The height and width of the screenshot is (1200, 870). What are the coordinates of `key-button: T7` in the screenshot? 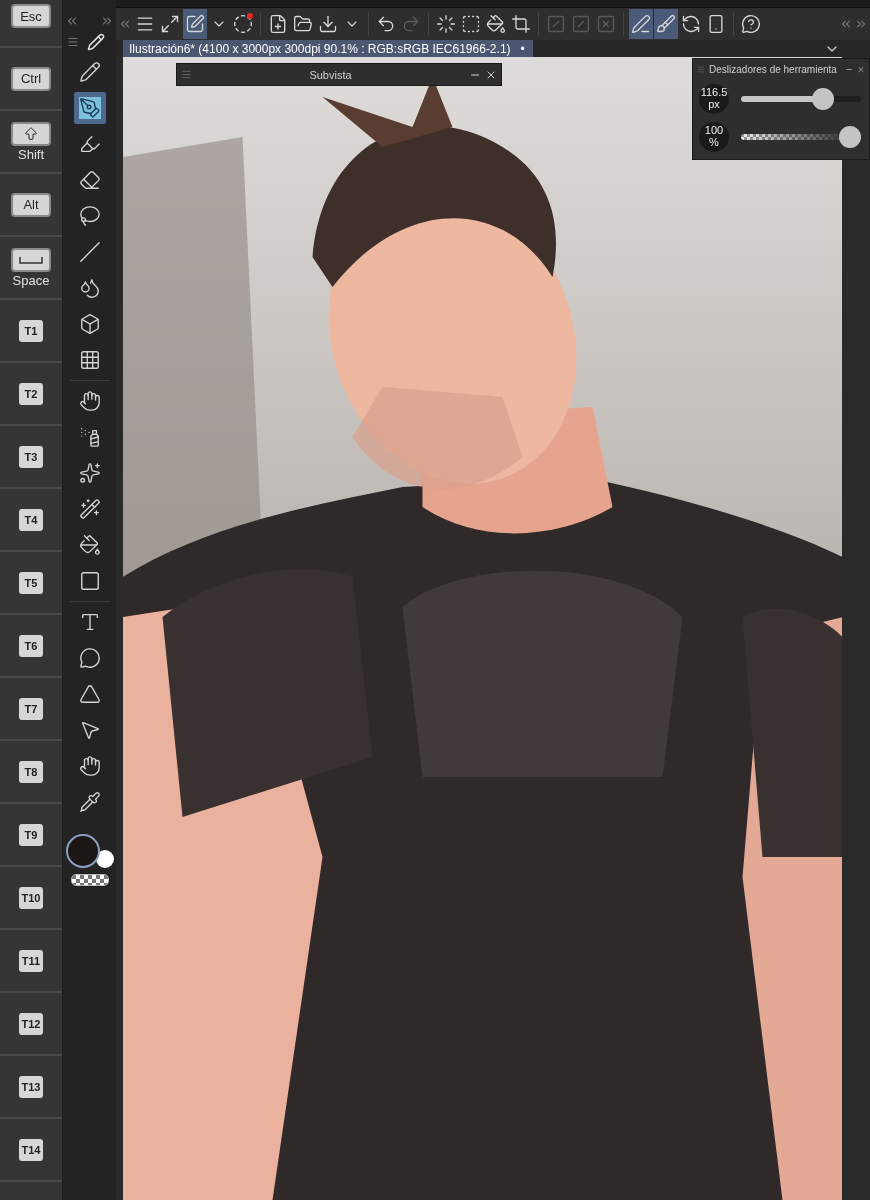 It's located at (31, 708).